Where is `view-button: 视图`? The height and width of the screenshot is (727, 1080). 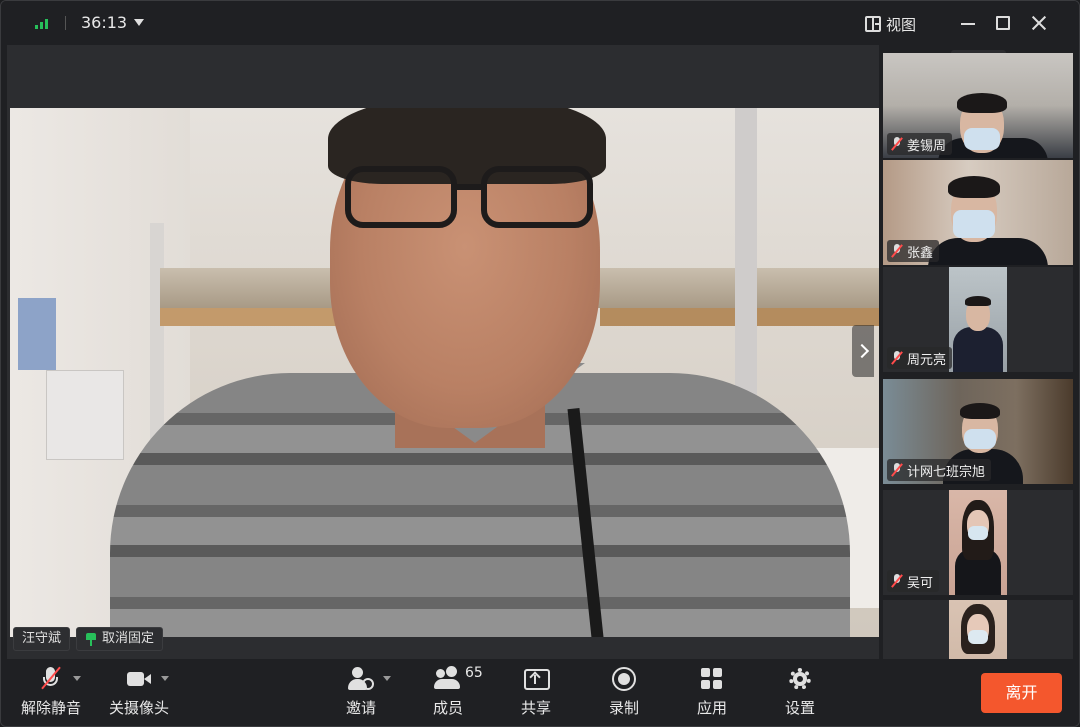 view-button: 视图 is located at coordinates (890, 24).